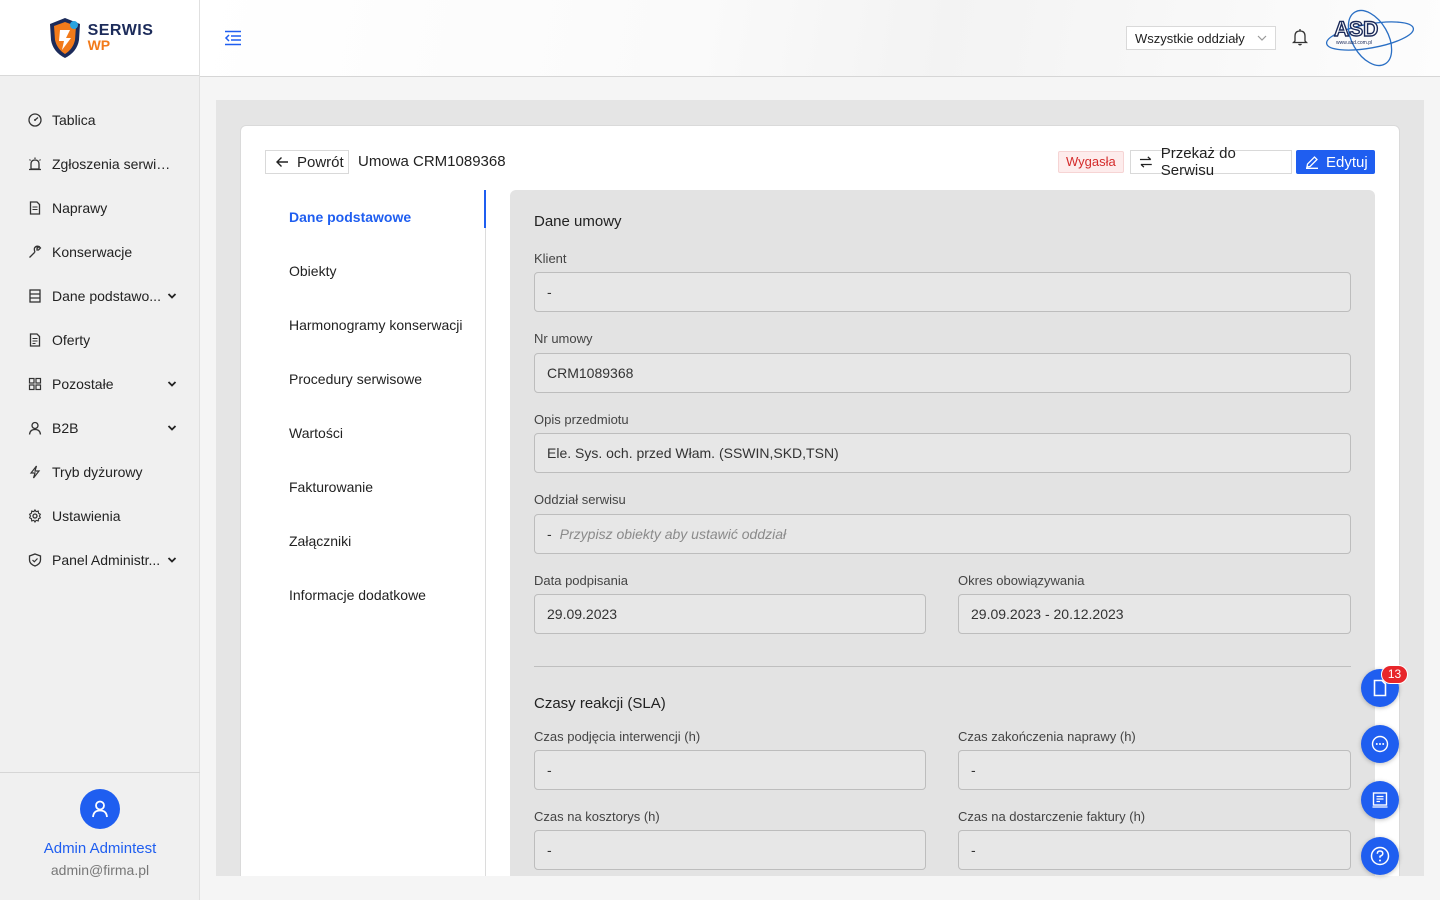 The width and height of the screenshot is (1440, 900). Describe the element at coordinates (550, 258) in the screenshot. I see `client-label: Klient` at that location.